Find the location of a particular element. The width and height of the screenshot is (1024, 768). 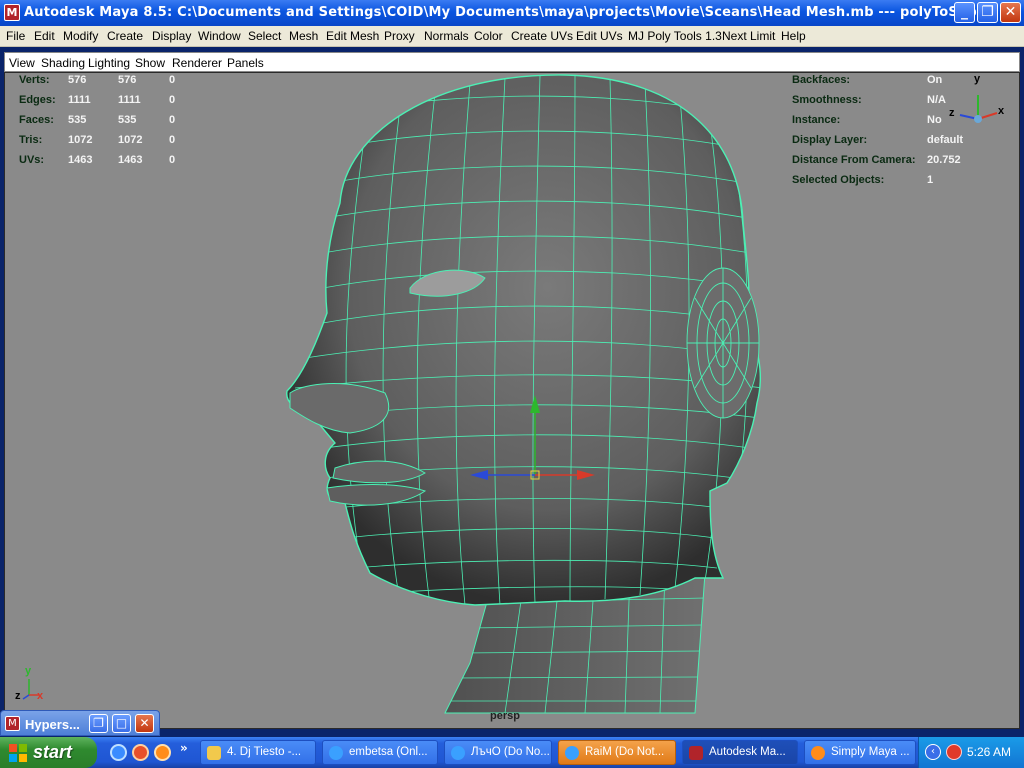

hud-faces-label: Faces: is located at coordinates (36, 120).